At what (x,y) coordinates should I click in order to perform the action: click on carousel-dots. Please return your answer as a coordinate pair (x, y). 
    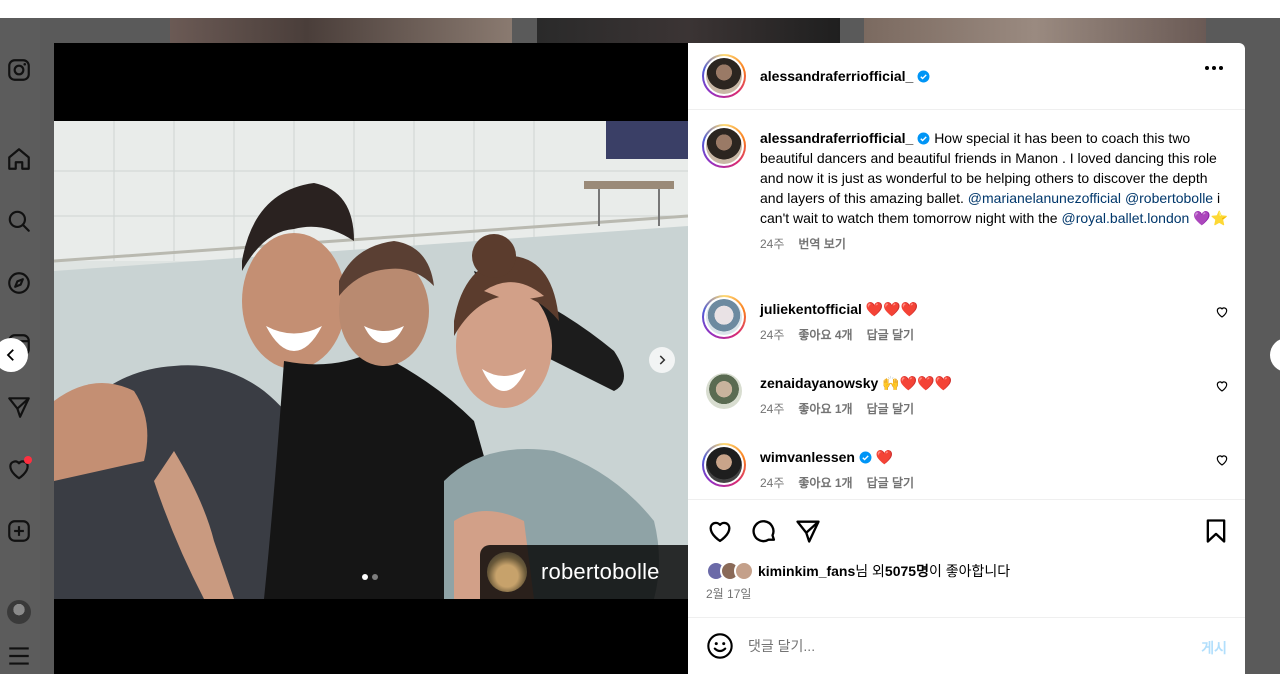
    Looking at the image, I should click on (370, 577).